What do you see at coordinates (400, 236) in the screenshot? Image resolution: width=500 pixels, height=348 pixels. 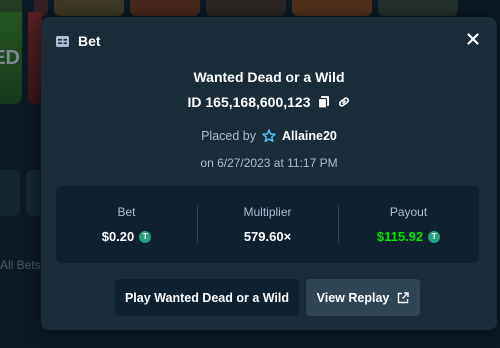 I see `payout-amount: $115.92` at bounding box center [400, 236].